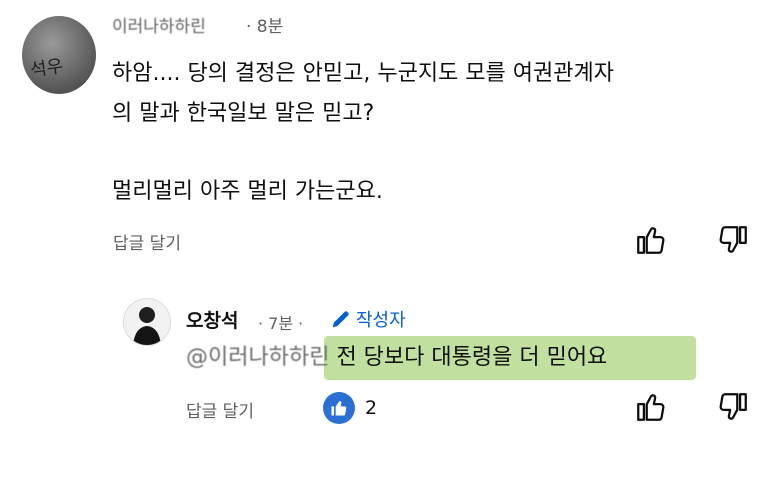  What do you see at coordinates (363, 73) in the screenshot?
I see `comment-text-line-1: 하암.... 당의 결정은 안믿고, 누군지도 모를 여권관계자` at bounding box center [363, 73].